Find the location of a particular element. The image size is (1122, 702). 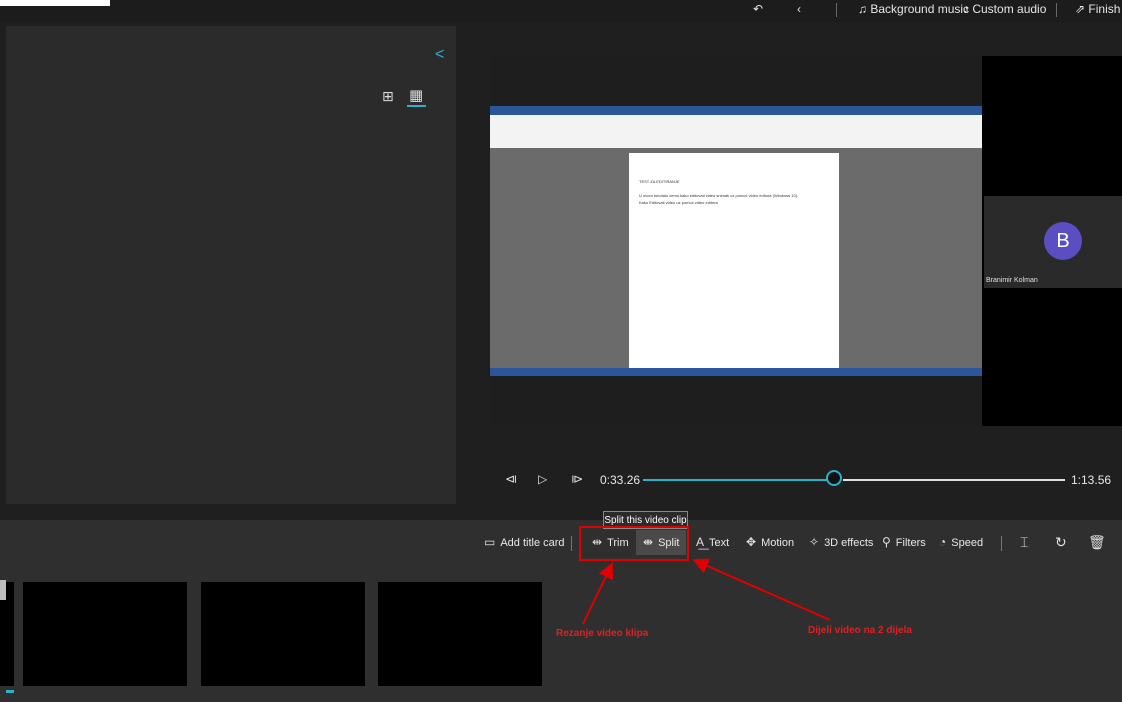

trim-arrow is located at coordinates (597, 593).